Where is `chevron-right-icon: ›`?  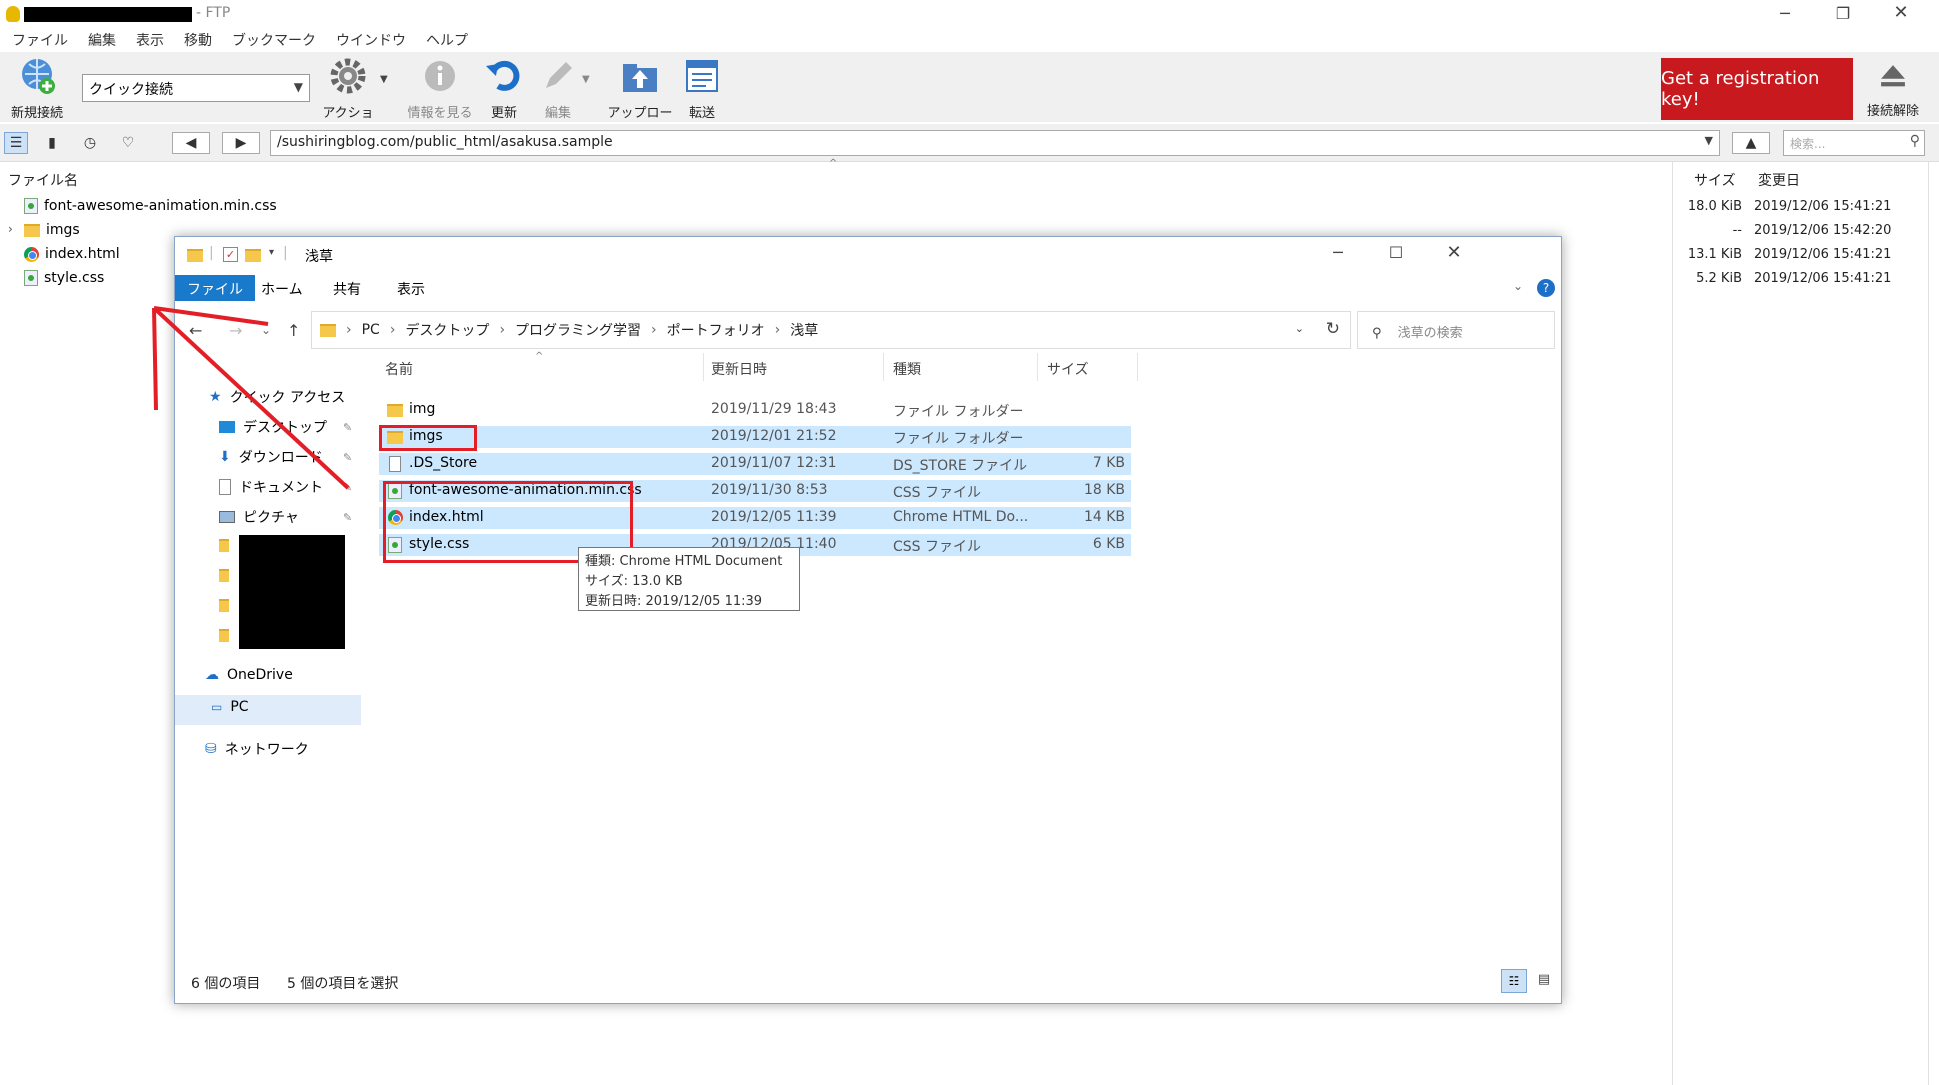
chevron-right-icon: › is located at coordinates (10, 229).